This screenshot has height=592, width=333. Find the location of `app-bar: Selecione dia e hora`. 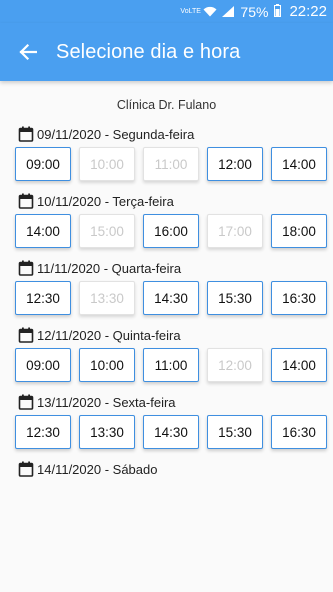

app-bar: Selecione dia e hora is located at coordinates (166, 52).